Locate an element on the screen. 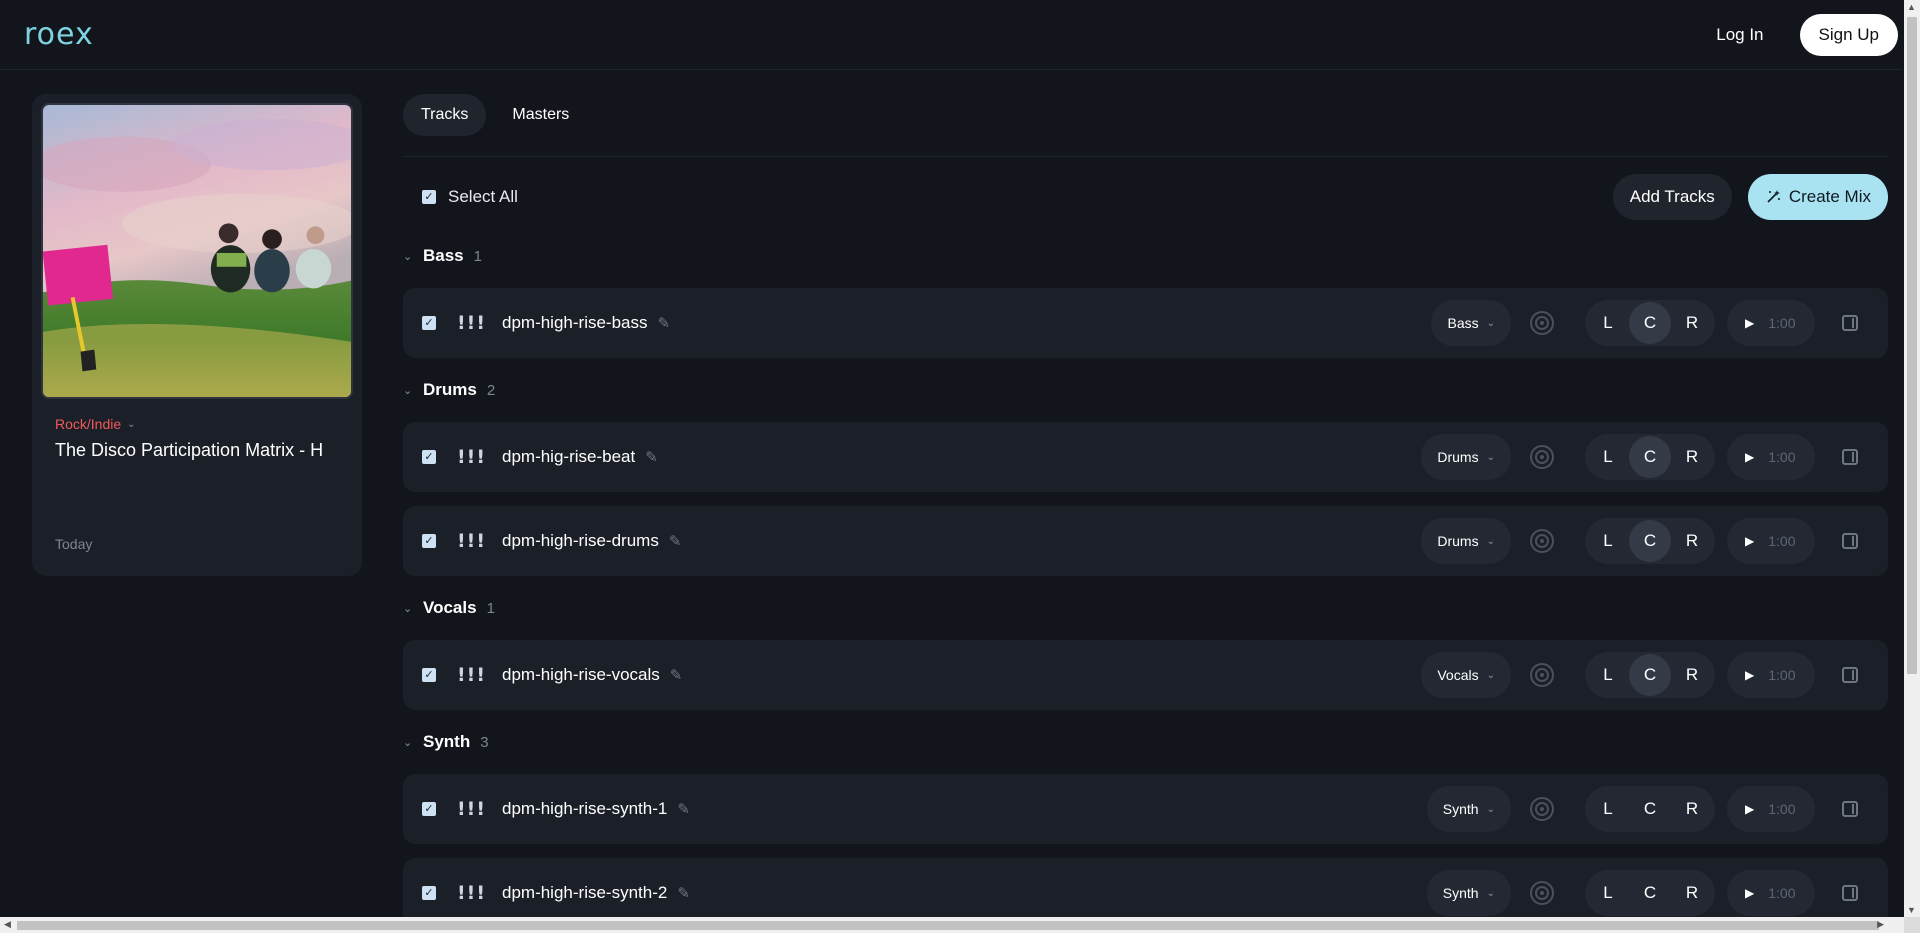 Image resolution: width=1920 pixels, height=933 pixels. track-name: dpm-high-rise-vocals is located at coordinates (581, 674).